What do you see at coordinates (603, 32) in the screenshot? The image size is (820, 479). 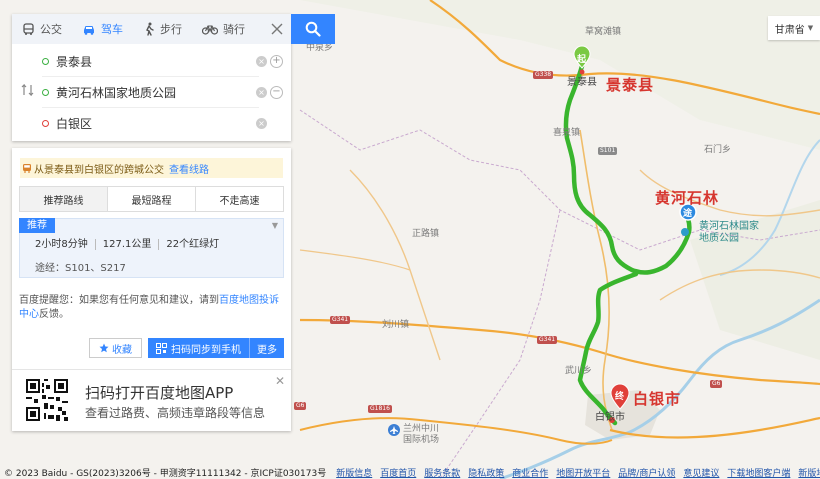 I see `town-caotan: 草窝滩镇` at bounding box center [603, 32].